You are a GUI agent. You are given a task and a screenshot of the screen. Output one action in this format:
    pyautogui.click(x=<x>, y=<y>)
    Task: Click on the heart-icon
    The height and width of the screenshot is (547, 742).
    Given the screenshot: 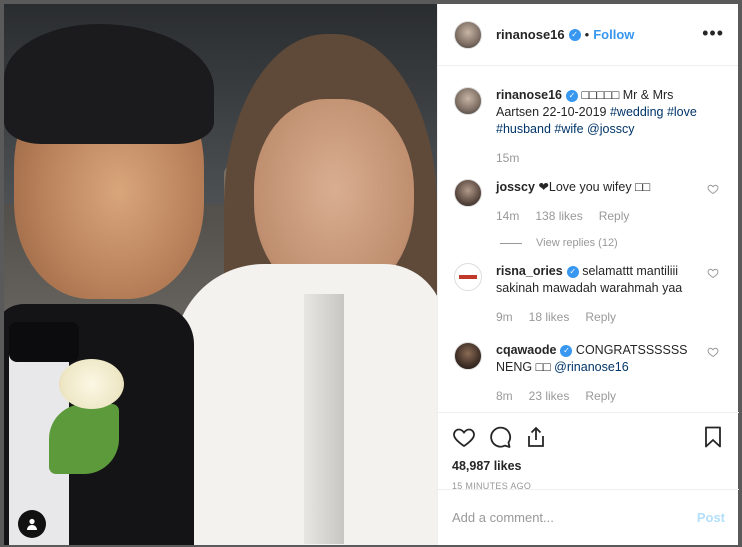 What is the action you would take?
    pyautogui.click(x=464, y=437)
    